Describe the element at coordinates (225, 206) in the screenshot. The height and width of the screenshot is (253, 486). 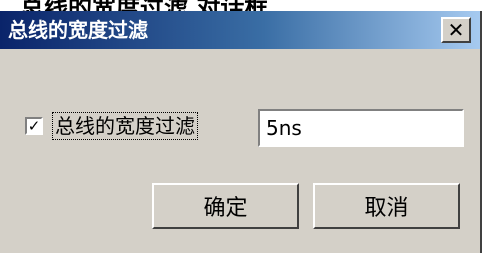
I see `ok-button: 确定` at that location.